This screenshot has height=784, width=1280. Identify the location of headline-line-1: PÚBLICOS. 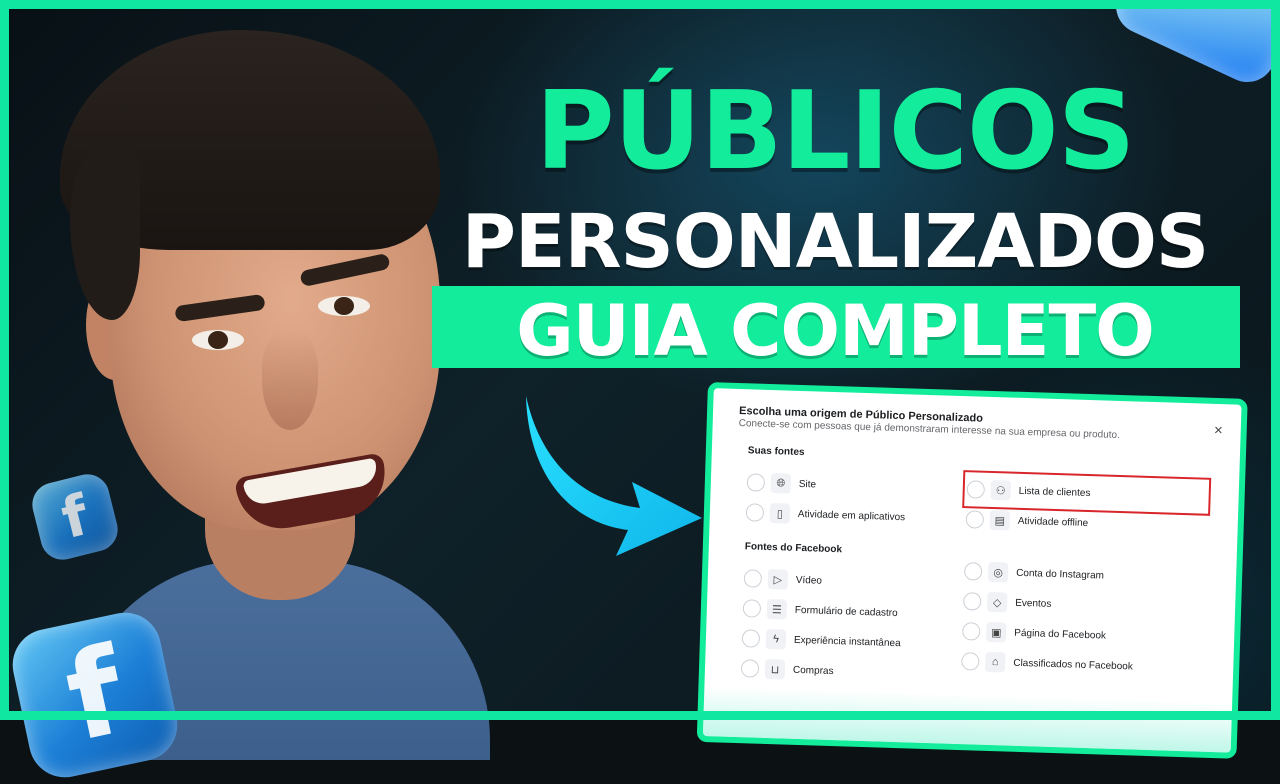
(835, 131).